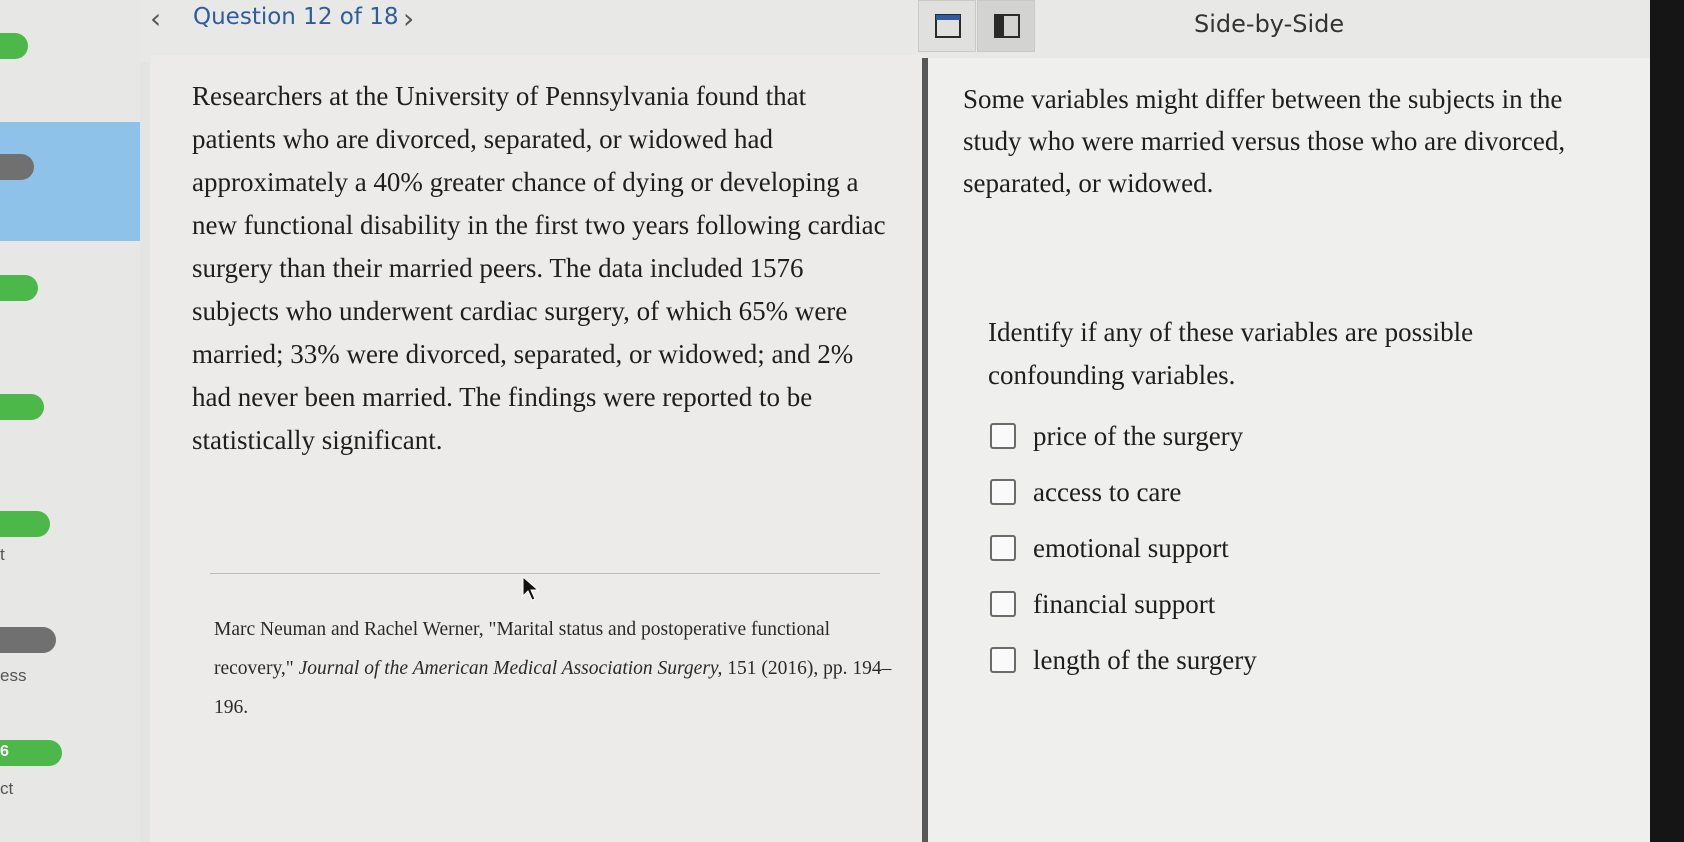 The width and height of the screenshot is (1684, 842). Describe the element at coordinates (1269, 24) in the screenshot. I see `layout-label: Side-by-Side` at that location.